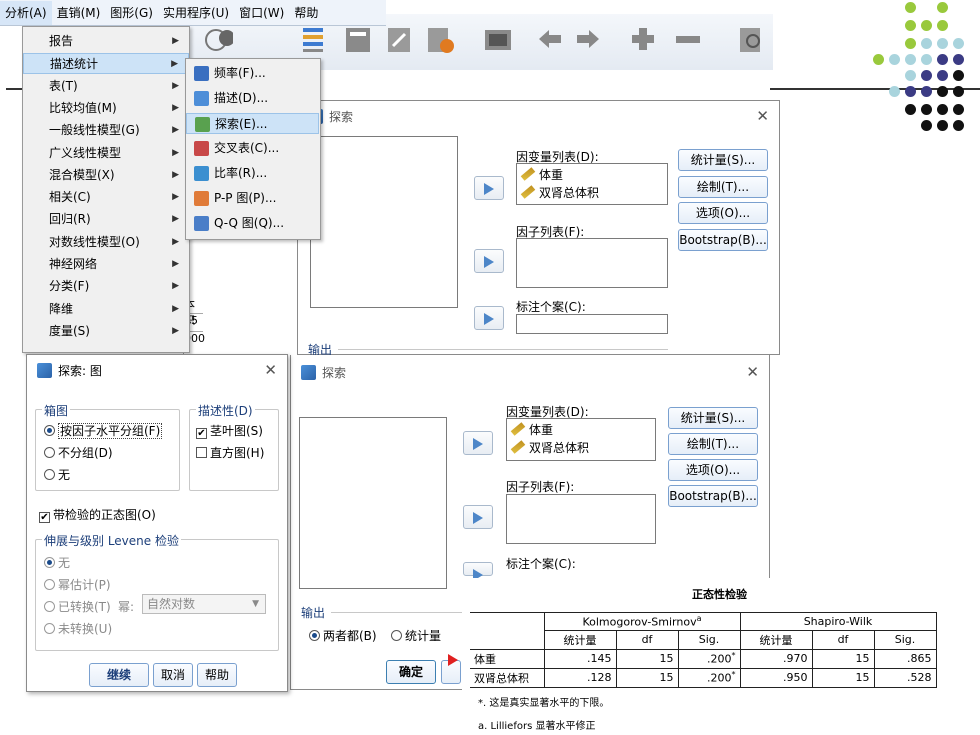 The image size is (980, 735). What do you see at coordinates (544, 703) in the screenshot?
I see `footnote: *. 这是真实显著水平的下限。` at bounding box center [544, 703].